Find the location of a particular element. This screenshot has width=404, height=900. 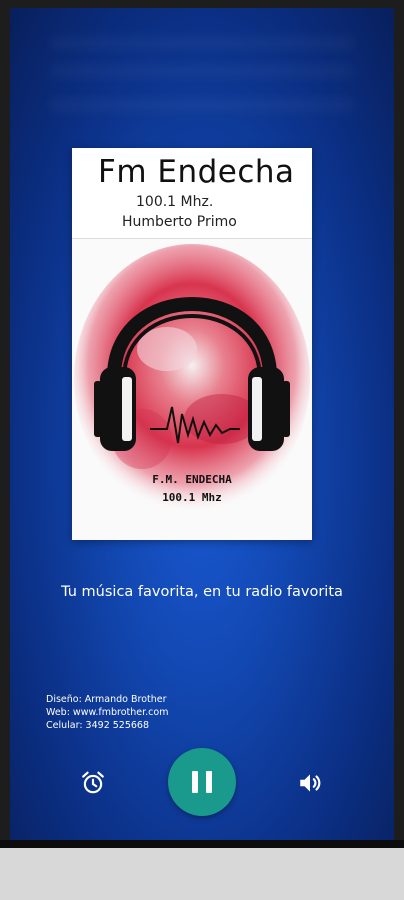

system-divider is located at coordinates (202, 844).